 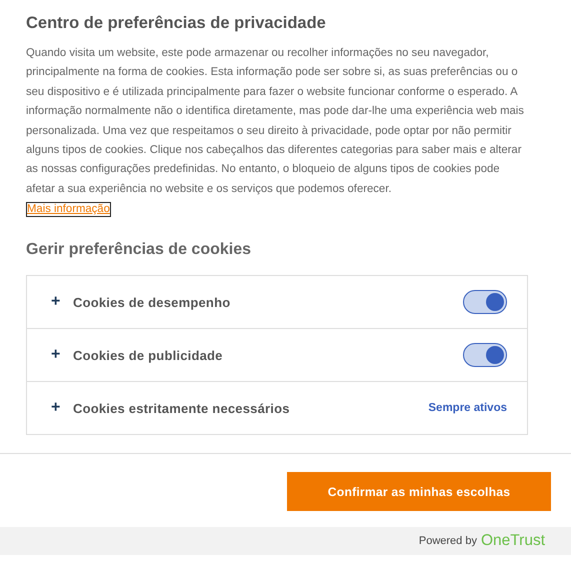 I want to click on powered-by-text: Powered by, so click(x=447, y=541).